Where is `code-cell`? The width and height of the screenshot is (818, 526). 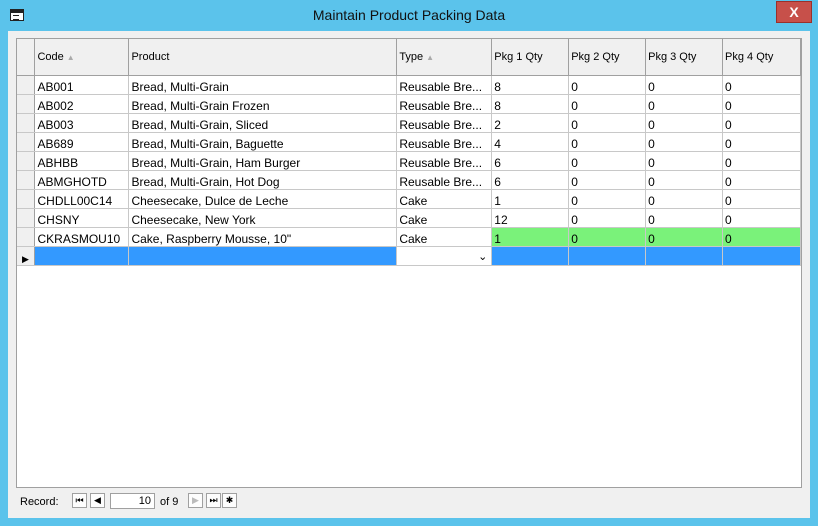 code-cell is located at coordinates (82, 256).